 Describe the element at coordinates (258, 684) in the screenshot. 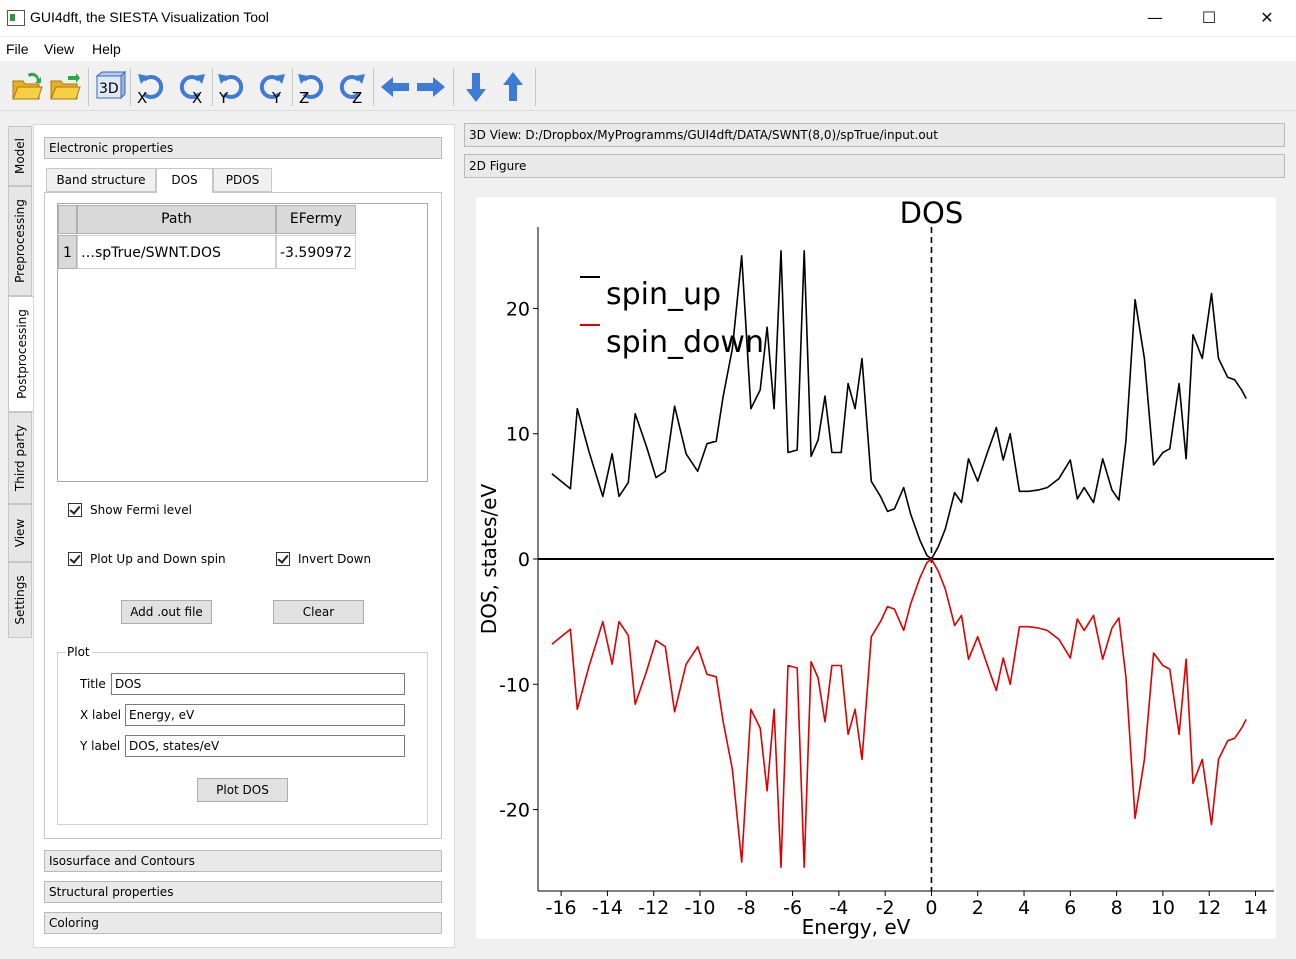

I see `title-input` at that location.